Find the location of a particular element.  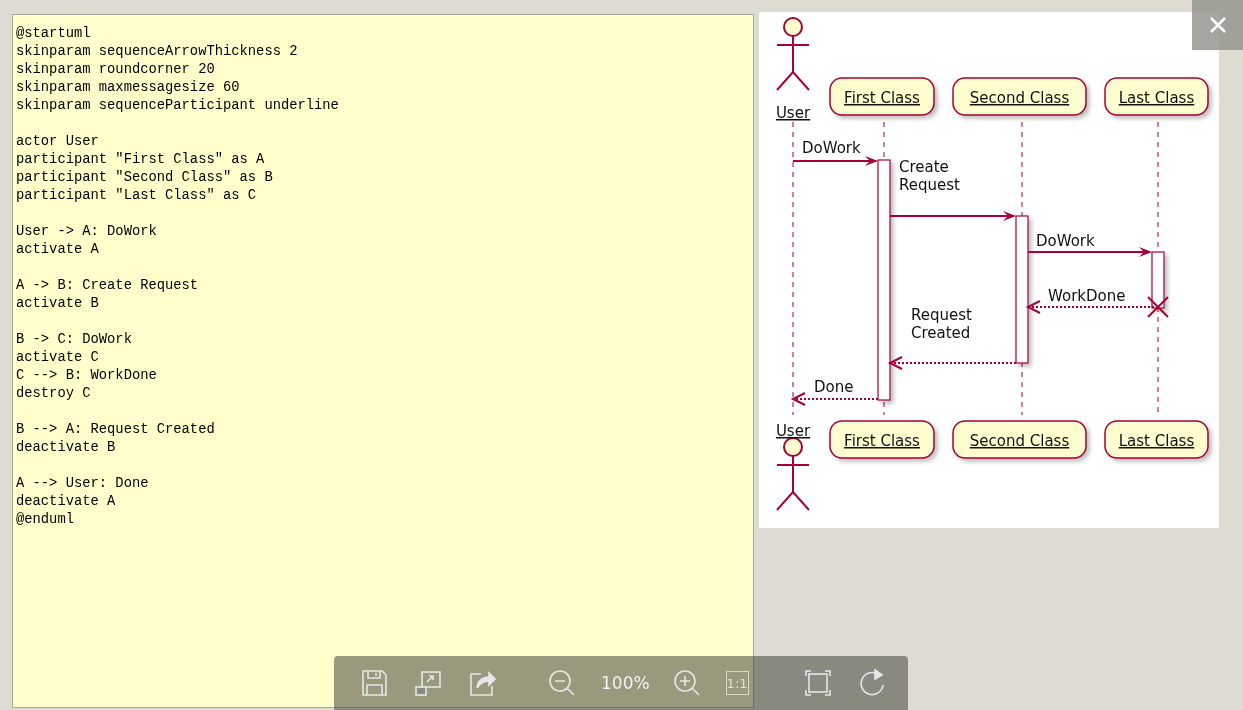

code-line: activate C is located at coordinates (57, 358).